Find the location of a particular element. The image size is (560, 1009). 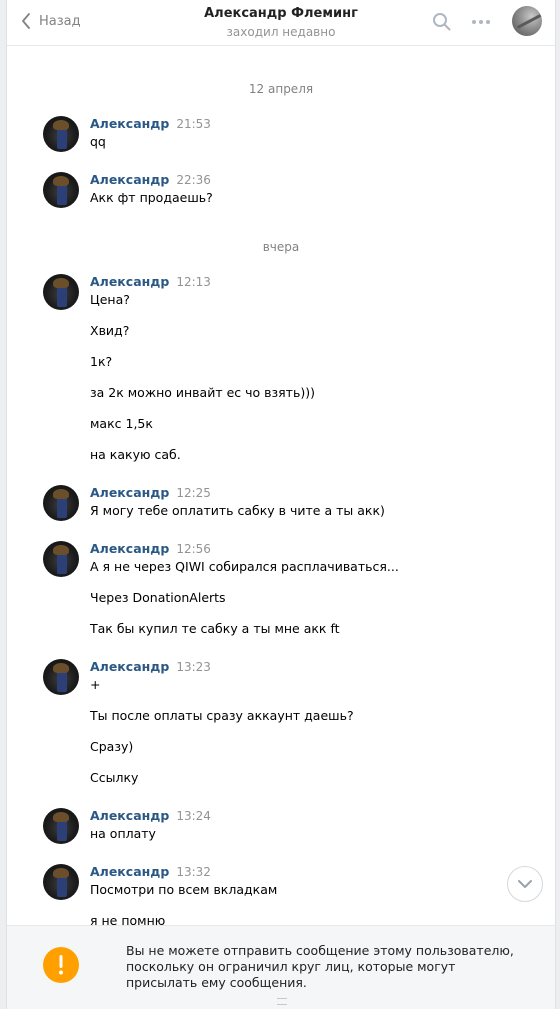

message-time: 13:24 is located at coordinates (193, 816).